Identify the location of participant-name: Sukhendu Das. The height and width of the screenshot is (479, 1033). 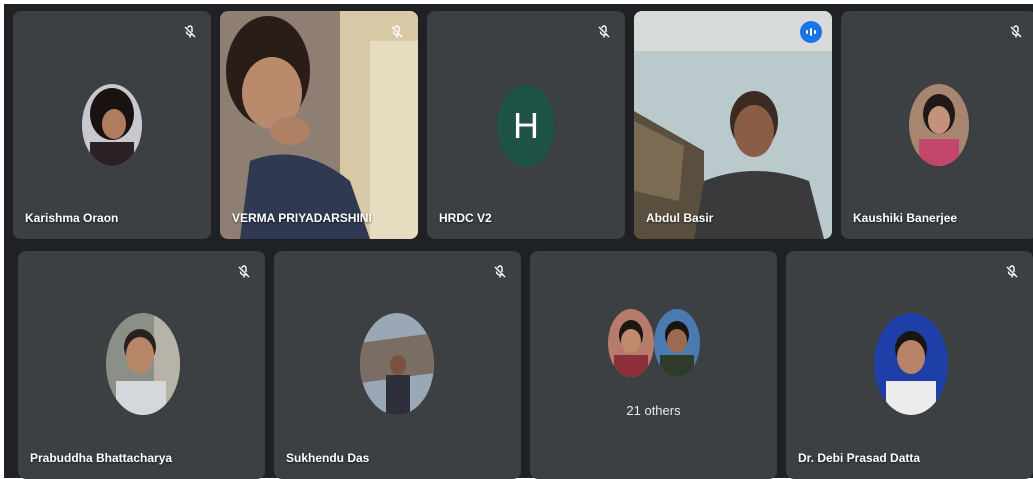
(328, 458).